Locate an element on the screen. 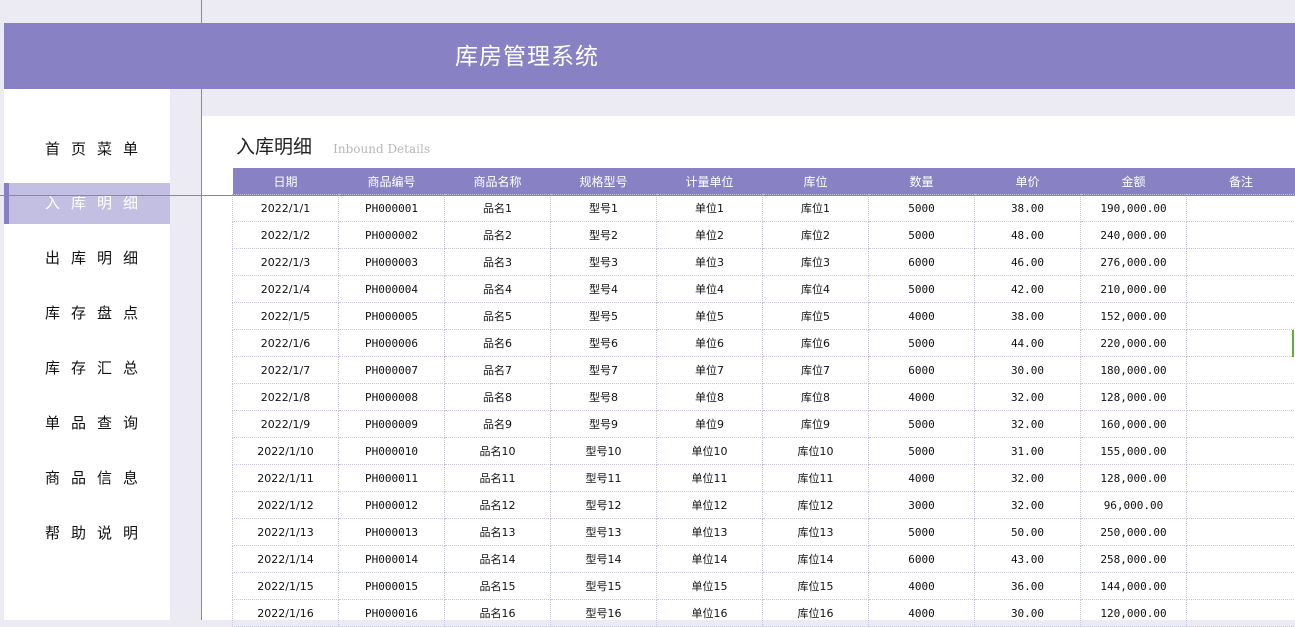 The width and height of the screenshot is (1295, 627). table-cell: 128,000.00 is located at coordinates (1134, 478).